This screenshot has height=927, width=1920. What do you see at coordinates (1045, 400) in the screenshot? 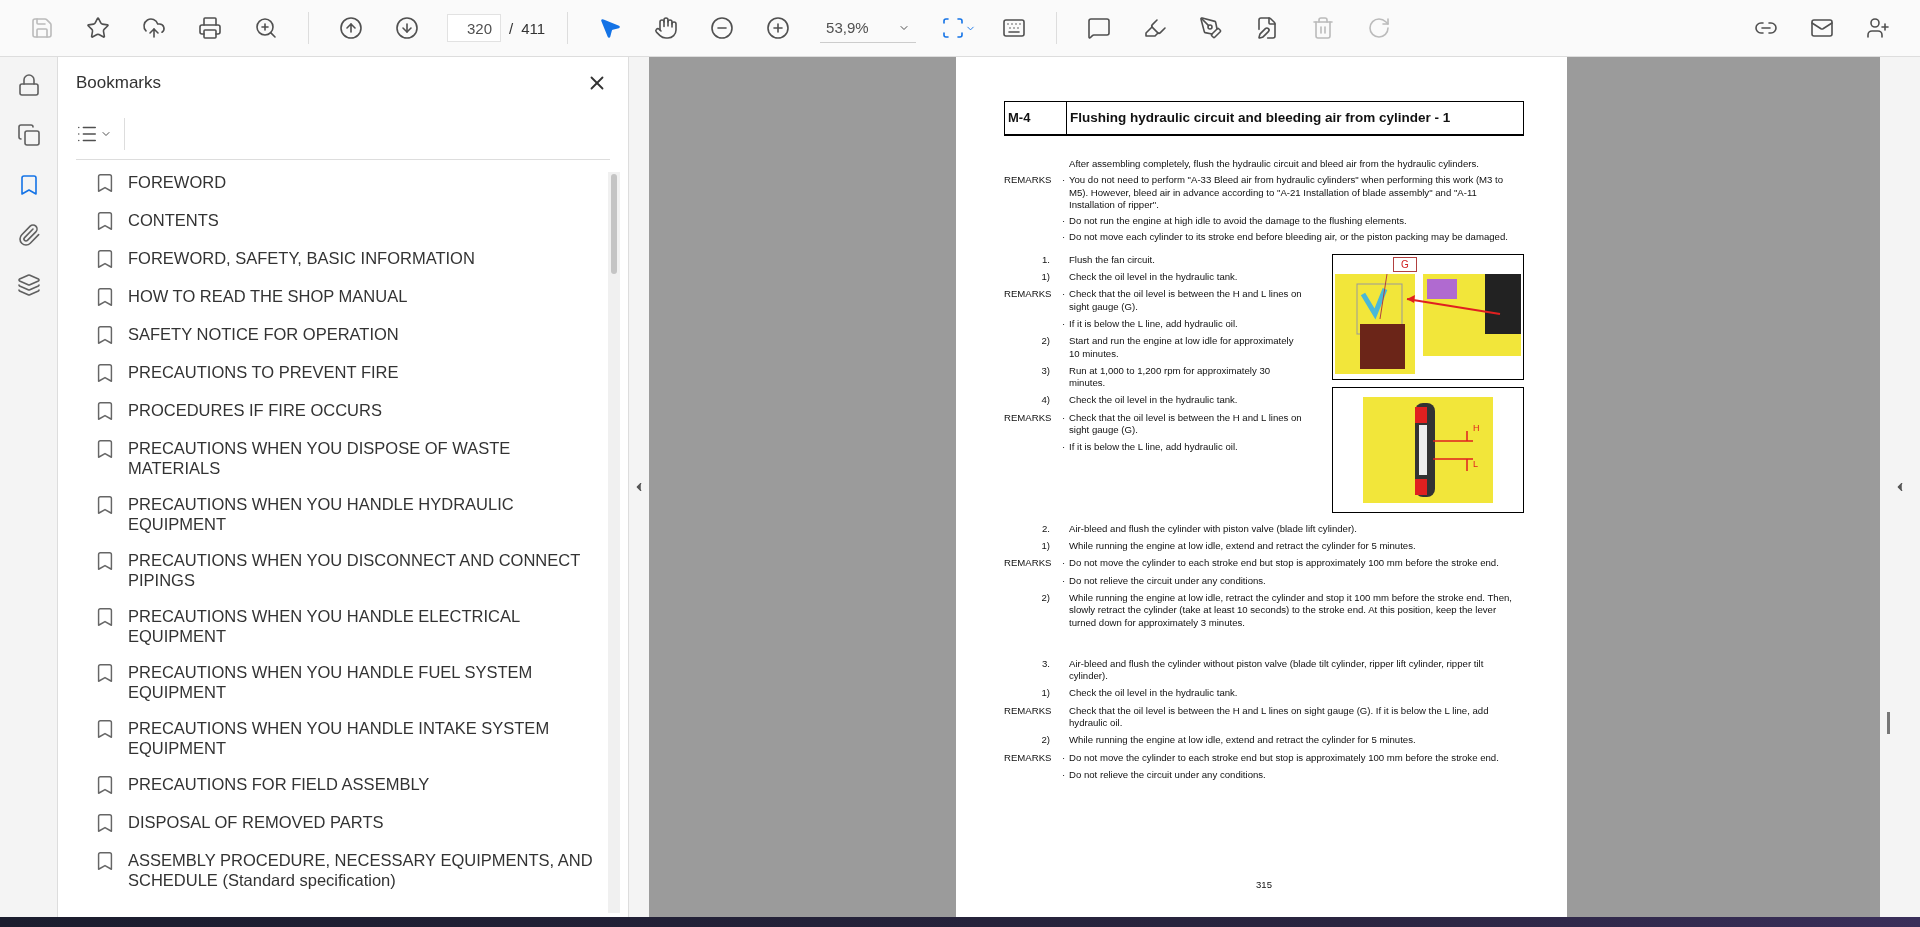
I see `step-number: 4)` at bounding box center [1045, 400].